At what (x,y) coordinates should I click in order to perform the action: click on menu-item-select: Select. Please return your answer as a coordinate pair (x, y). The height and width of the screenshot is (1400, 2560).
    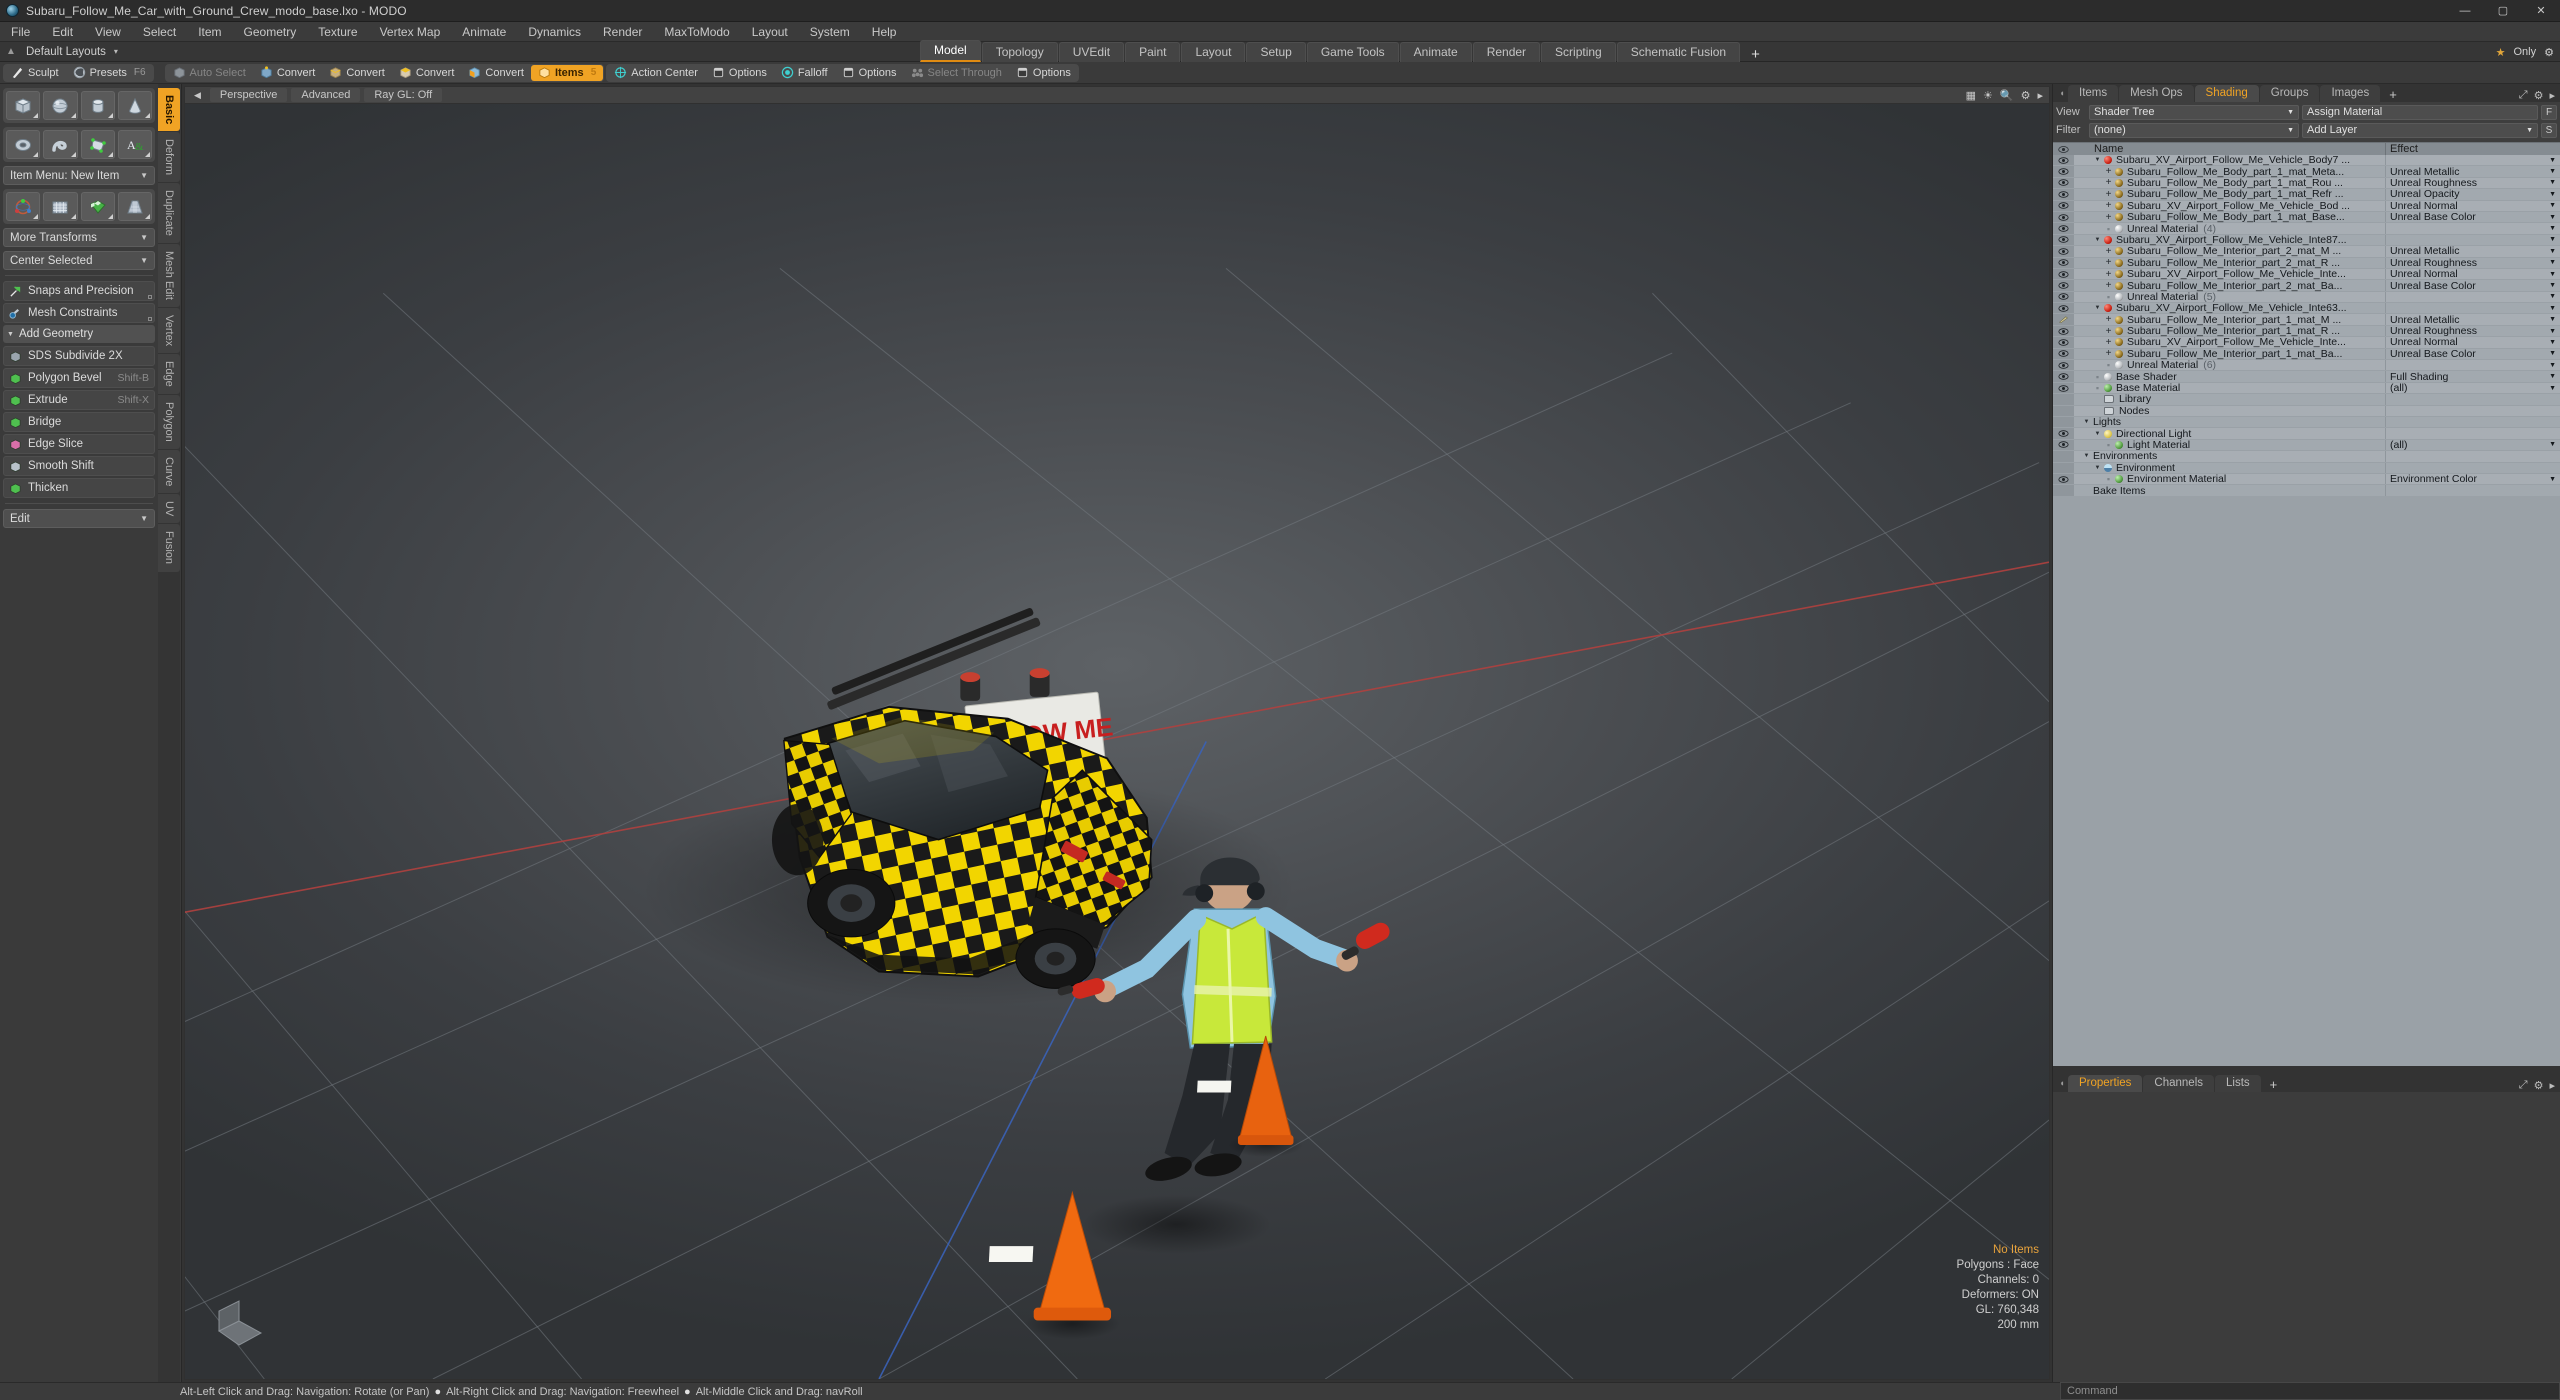
    Looking at the image, I should click on (159, 32).